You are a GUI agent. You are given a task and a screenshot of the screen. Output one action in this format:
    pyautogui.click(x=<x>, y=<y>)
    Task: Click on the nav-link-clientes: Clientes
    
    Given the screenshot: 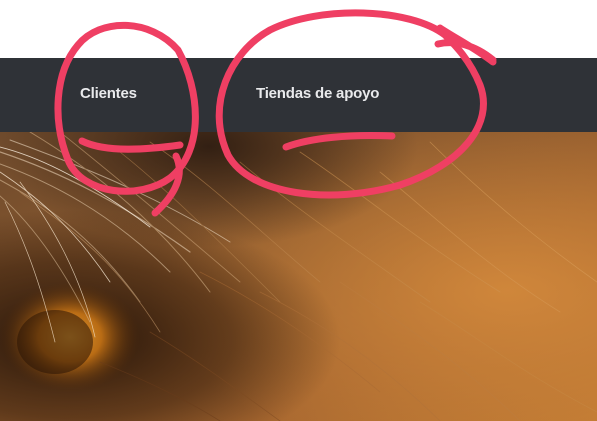 What is the action you would take?
    pyautogui.click(x=108, y=93)
    